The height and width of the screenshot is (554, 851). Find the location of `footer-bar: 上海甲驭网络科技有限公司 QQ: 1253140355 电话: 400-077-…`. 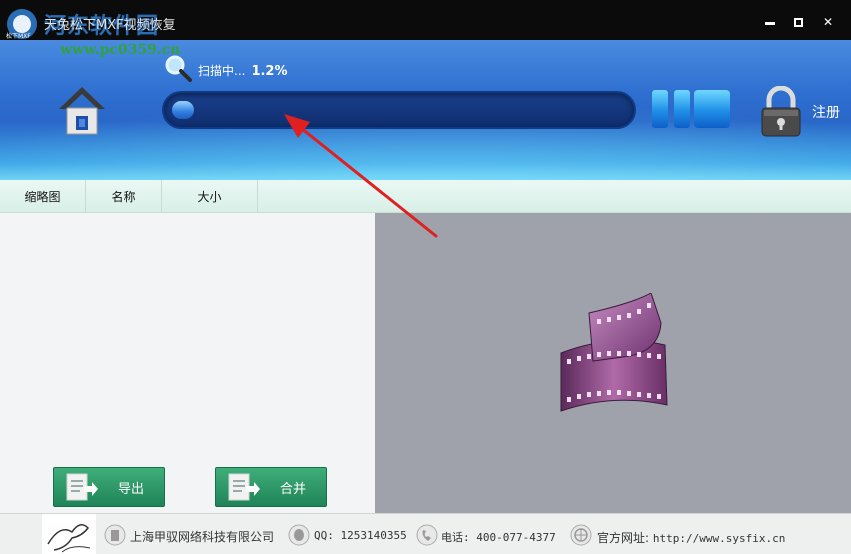

footer-bar: 上海甲驭网络科技有限公司 QQ: 1253140355 电话: 400-077-… is located at coordinates (425, 533).